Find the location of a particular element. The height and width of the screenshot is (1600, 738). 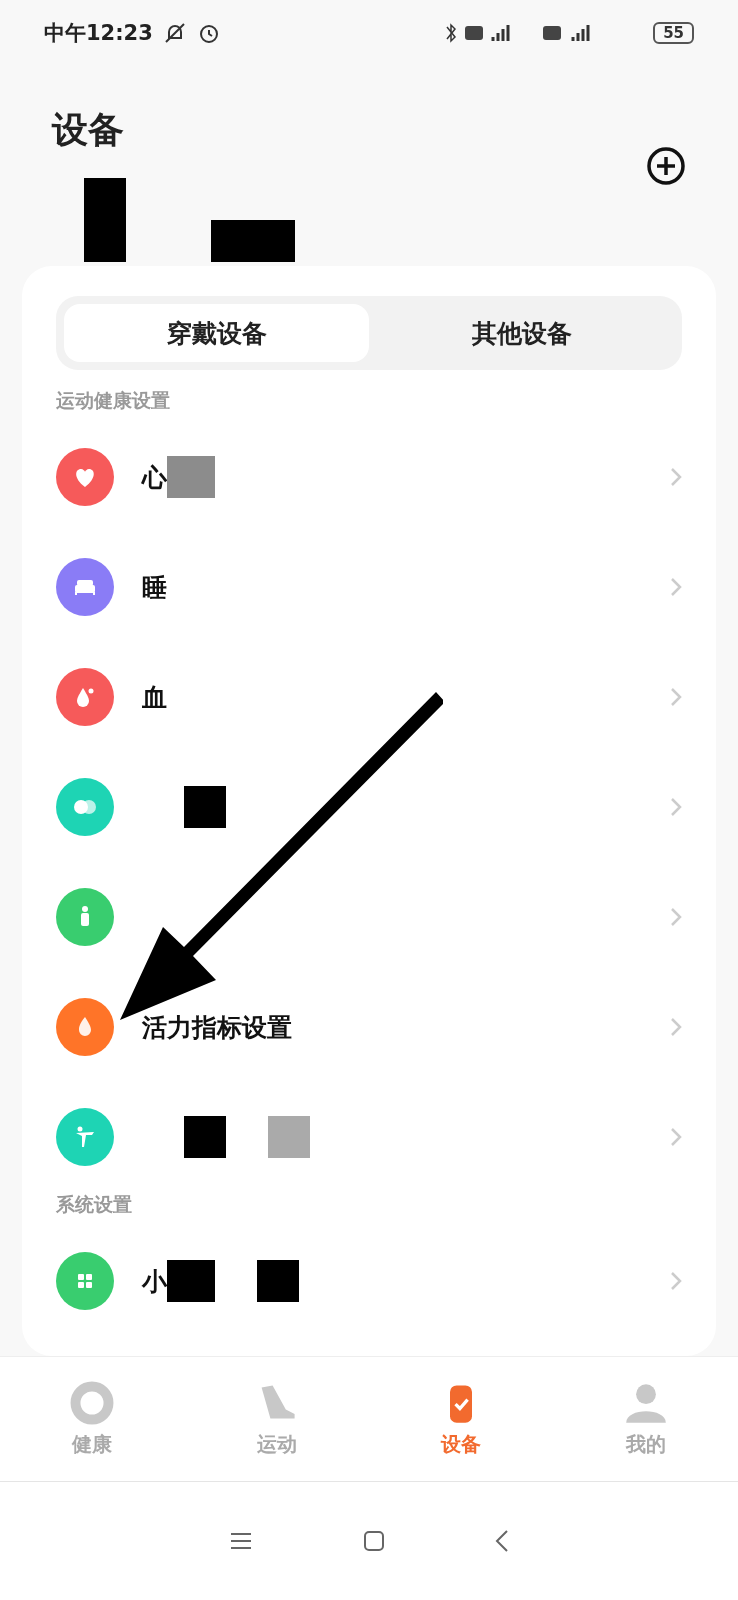

row-label: 心 is located at coordinates (154, 477).